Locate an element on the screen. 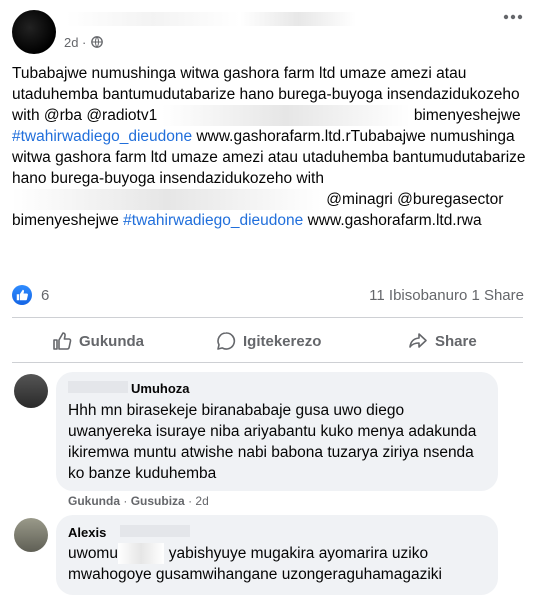 The width and height of the screenshot is (535, 595). like-label: Gukunda is located at coordinates (112, 341).